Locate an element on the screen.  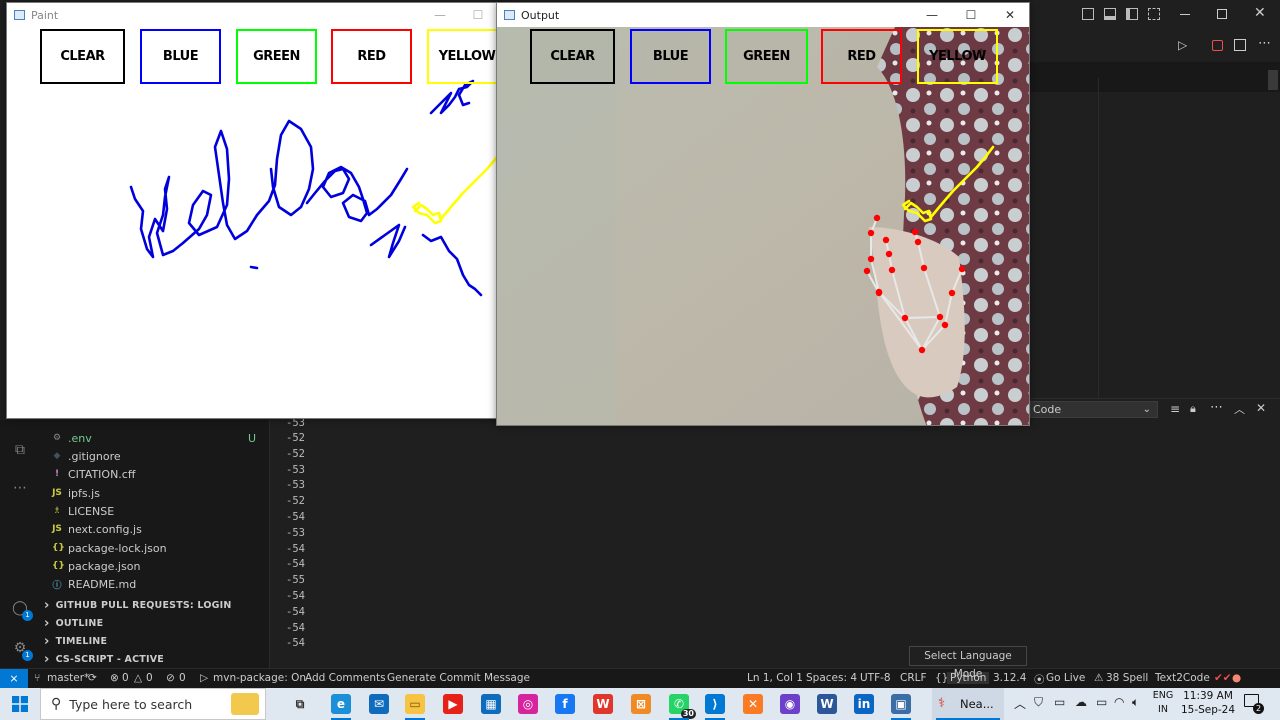
explorer-file-item: ⓘ README.md is located at coordinates (94, 584).